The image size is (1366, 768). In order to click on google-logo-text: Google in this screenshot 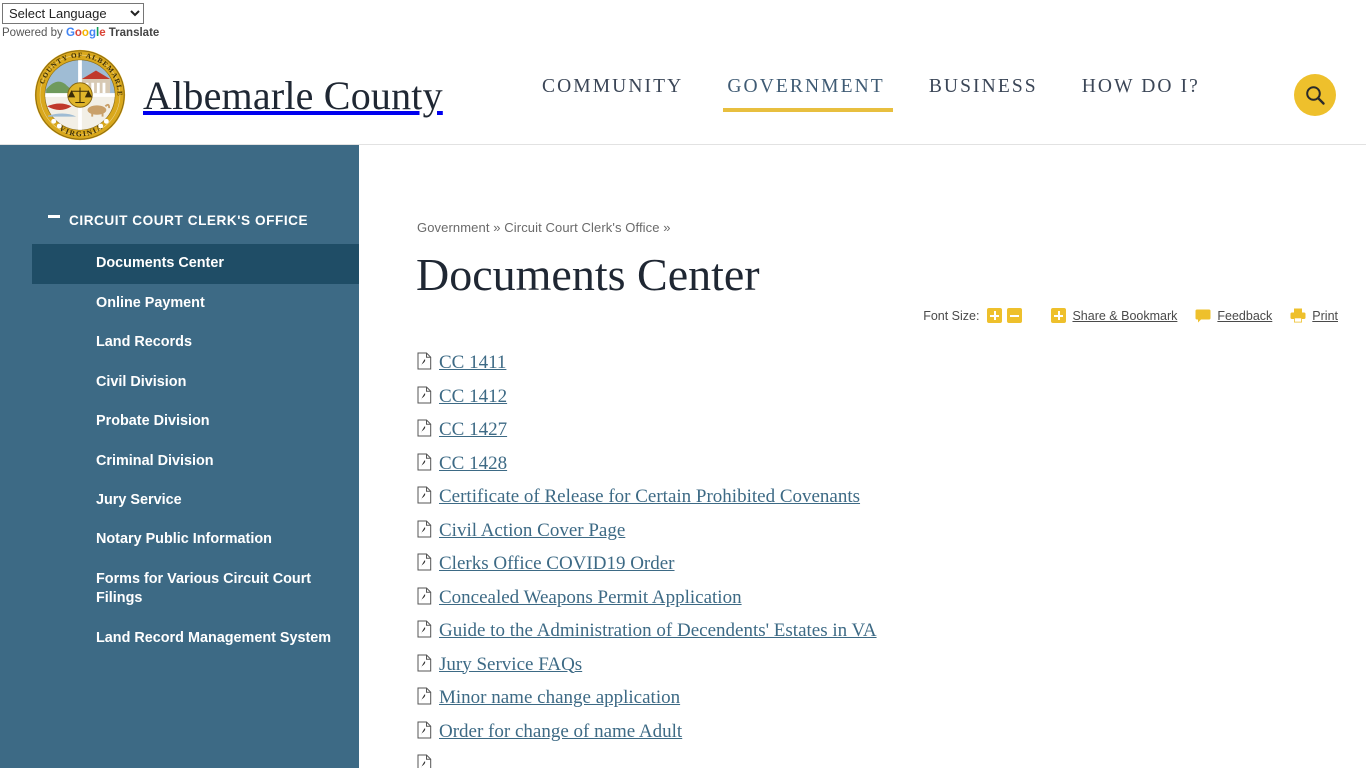, I will do `click(86, 33)`.